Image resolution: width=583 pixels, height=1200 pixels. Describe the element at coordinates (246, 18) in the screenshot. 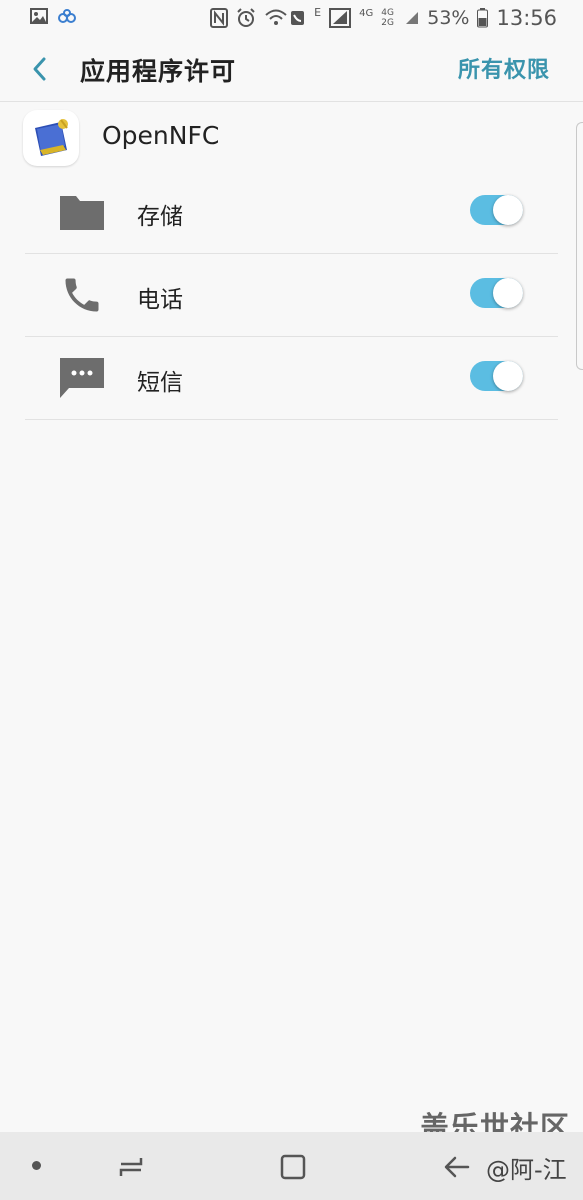

I see `alarm-icon` at that location.